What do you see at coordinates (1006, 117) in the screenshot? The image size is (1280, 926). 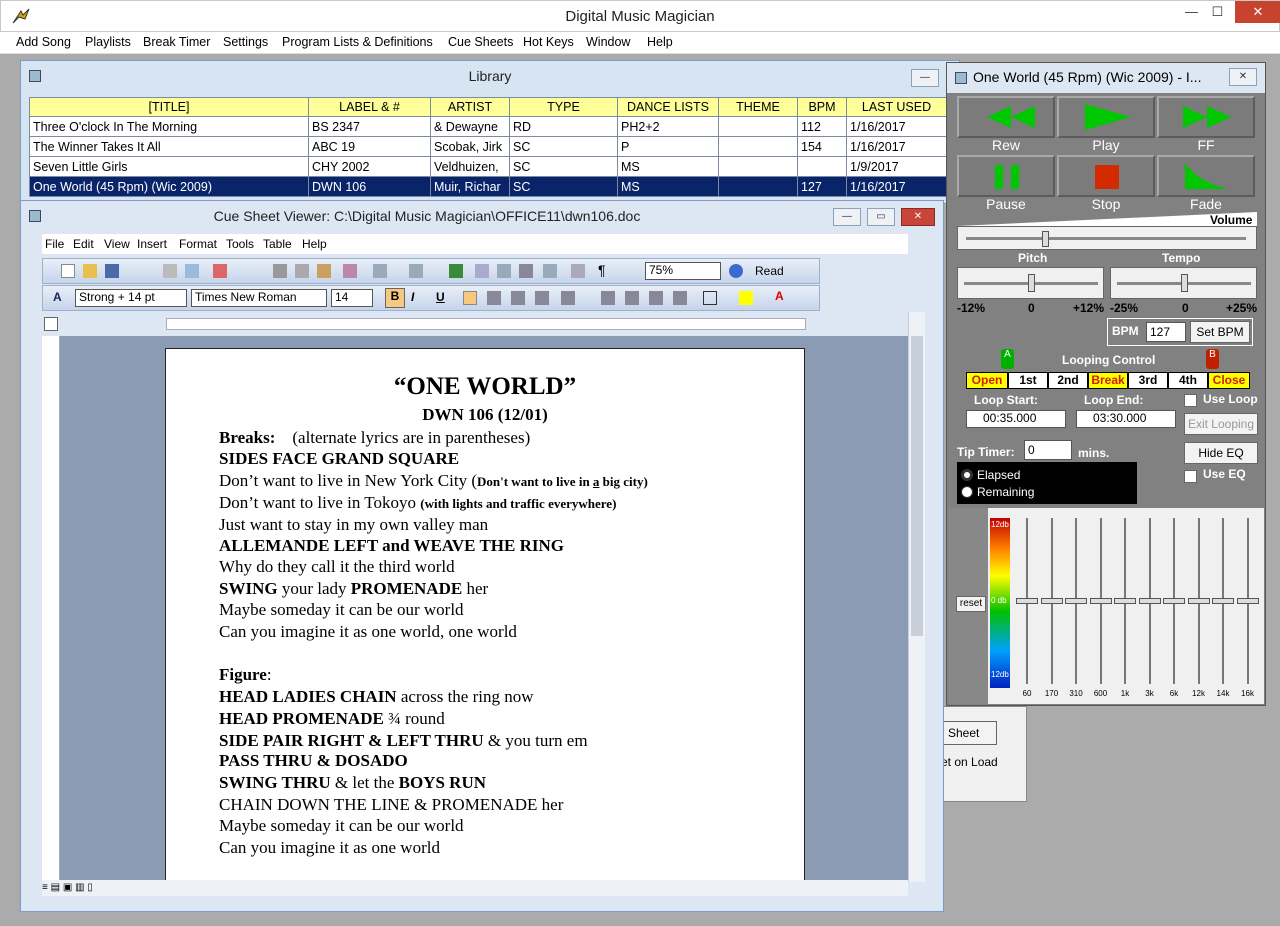 I see `rew-button` at bounding box center [1006, 117].